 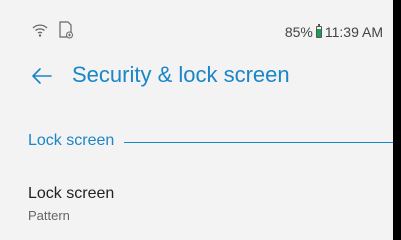 What do you see at coordinates (40, 32) in the screenshot?
I see `wifi-icon` at bounding box center [40, 32].